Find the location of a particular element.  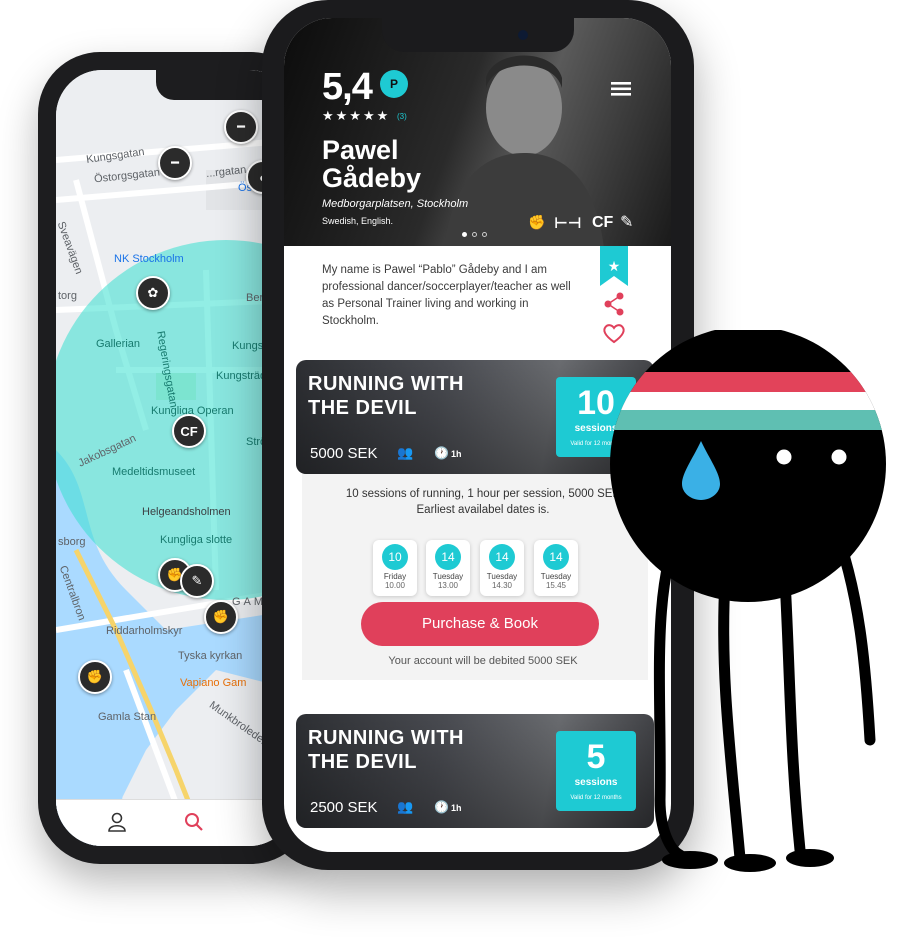

date-time: 14.30 is located at coordinates (502, 585).